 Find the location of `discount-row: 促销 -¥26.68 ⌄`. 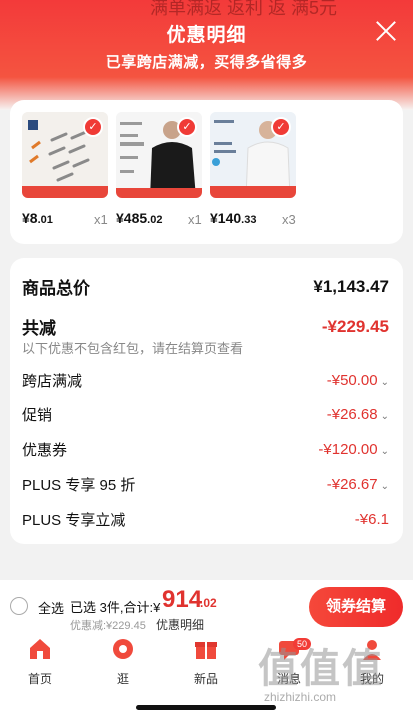

discount-row: 促销 -¥26.68 ⌄ is located at coordinates (205, 414).